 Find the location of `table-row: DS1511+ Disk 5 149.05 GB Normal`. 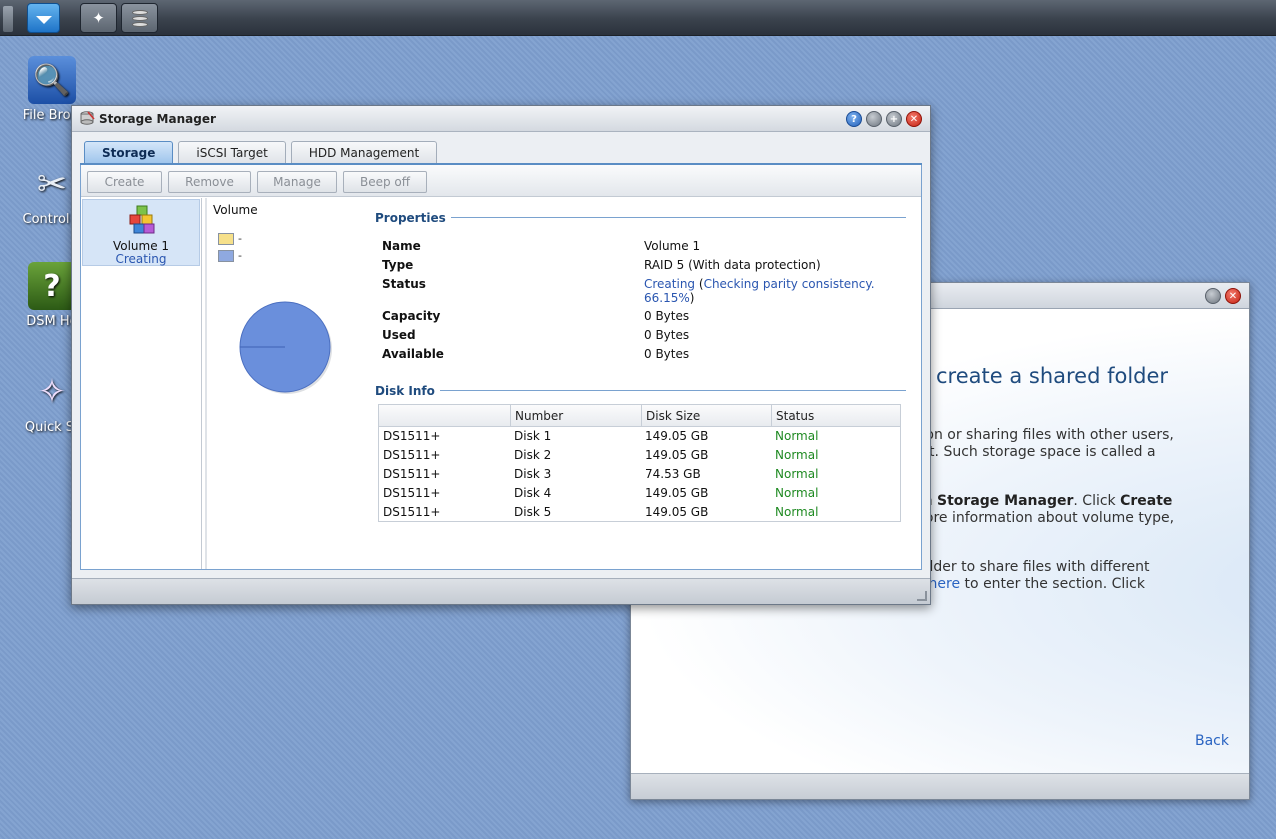

table-row: DS1511+ Disk 5 149.05 GB Normal is located at coordinates (639, 512).